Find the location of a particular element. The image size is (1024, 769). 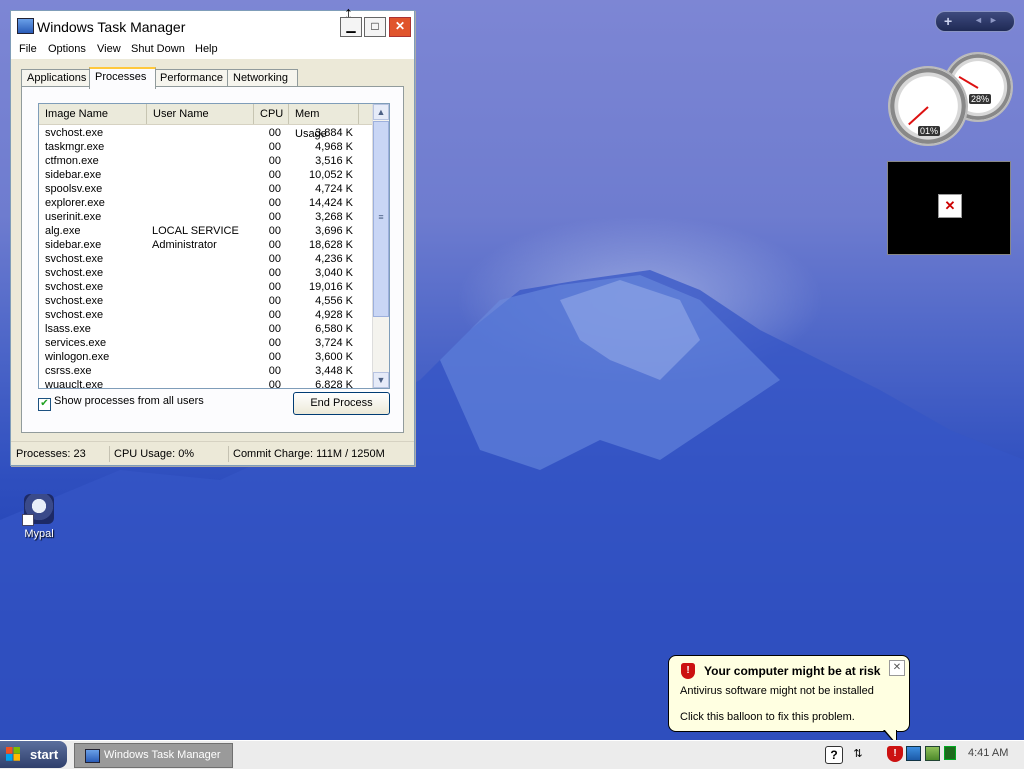

status-processes: Processes: 23 is located at coordinates (60, 454).